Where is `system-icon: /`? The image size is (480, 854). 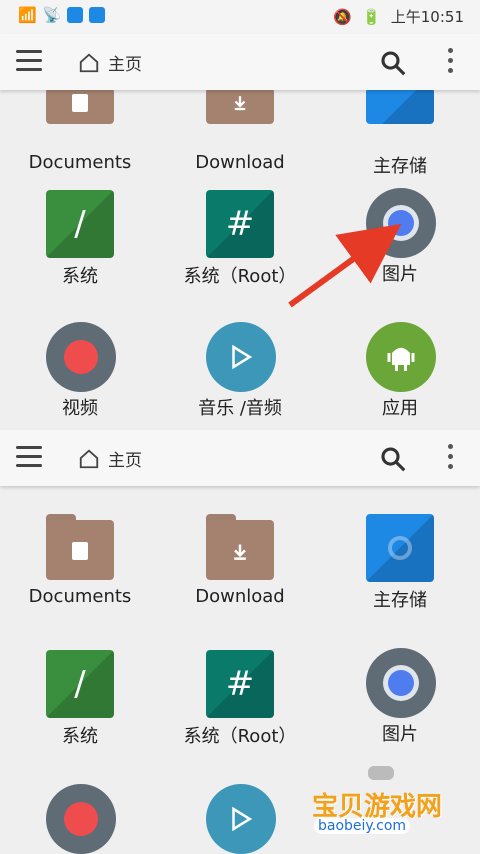
system-icon: / is located at coordinates (80, 684).